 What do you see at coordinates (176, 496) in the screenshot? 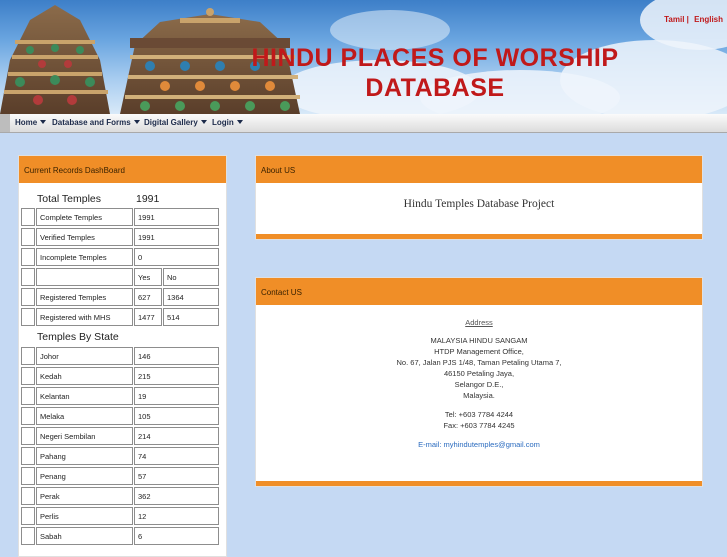
I see `state-count-cell: 362` at bounding box center [176, 496].